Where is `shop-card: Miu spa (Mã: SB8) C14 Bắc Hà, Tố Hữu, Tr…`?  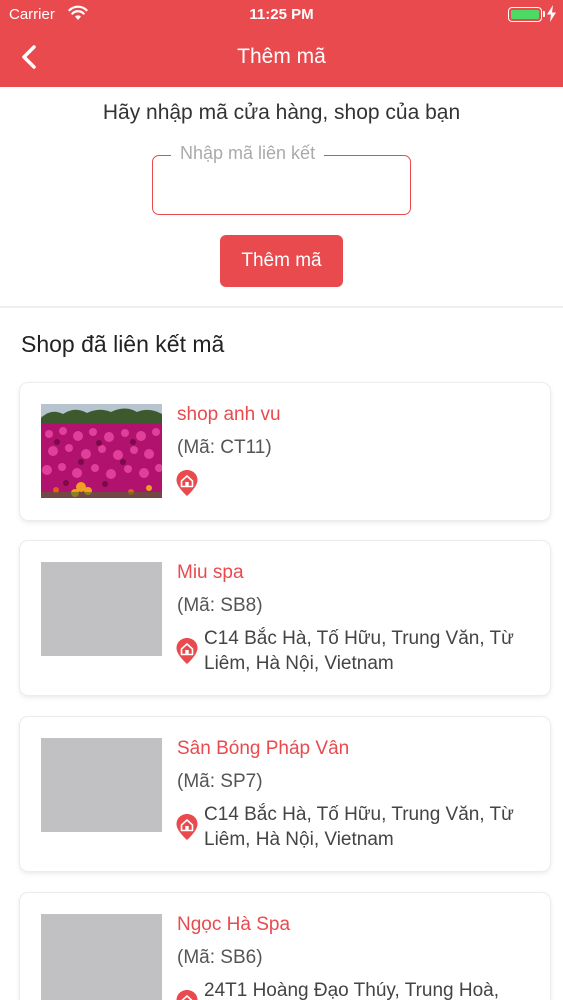 shop-card: Miu spa (Mã: SB8) C14 Bắc Hà, Tố Hữu, Tr… is located at coordinates (285, 618).